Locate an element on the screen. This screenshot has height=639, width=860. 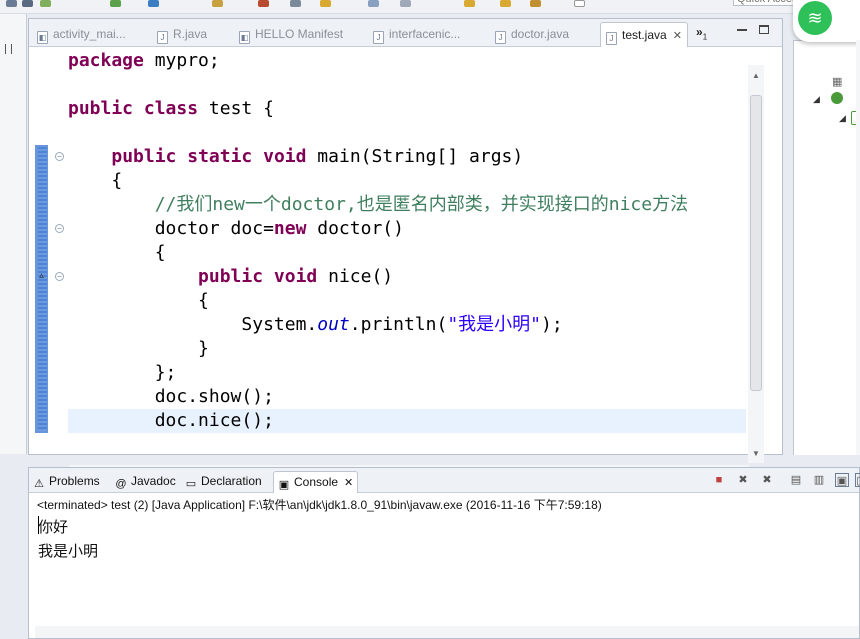
scroll-thumb is located at coordinates (756, 243).